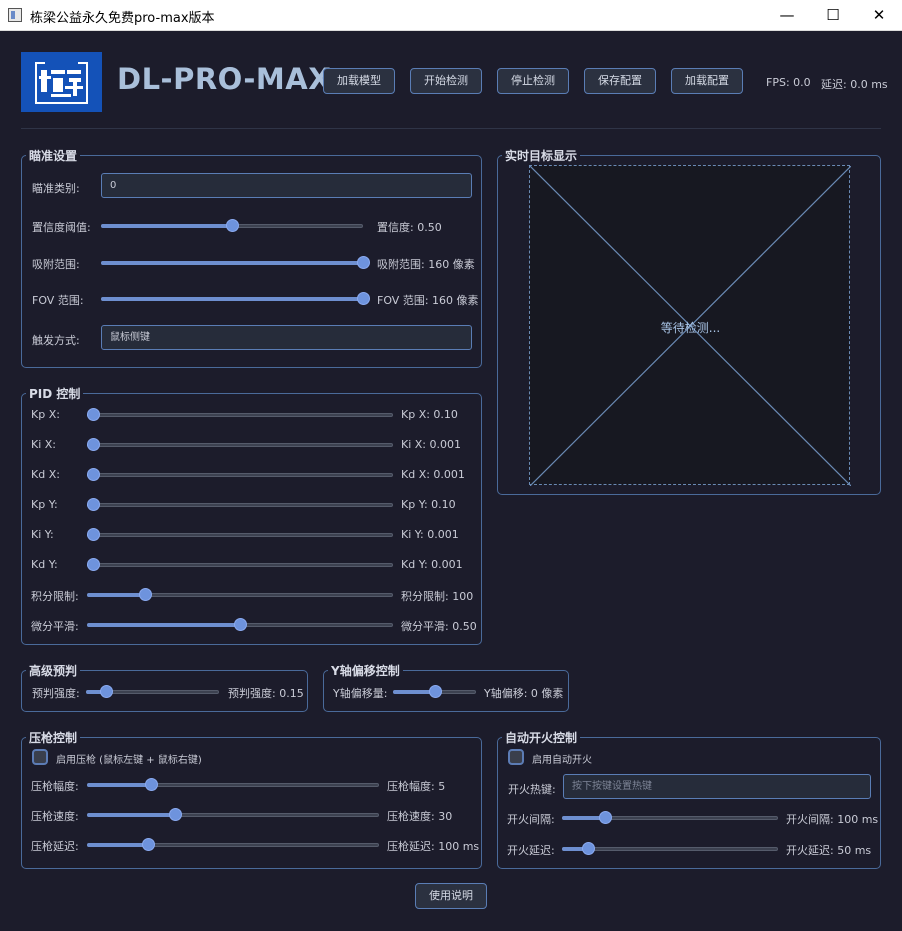  What do you see at coordinates (44, 444) in the screenshot?
I see `pid-row-label: Ki X:` at bounding box center [44, 444].